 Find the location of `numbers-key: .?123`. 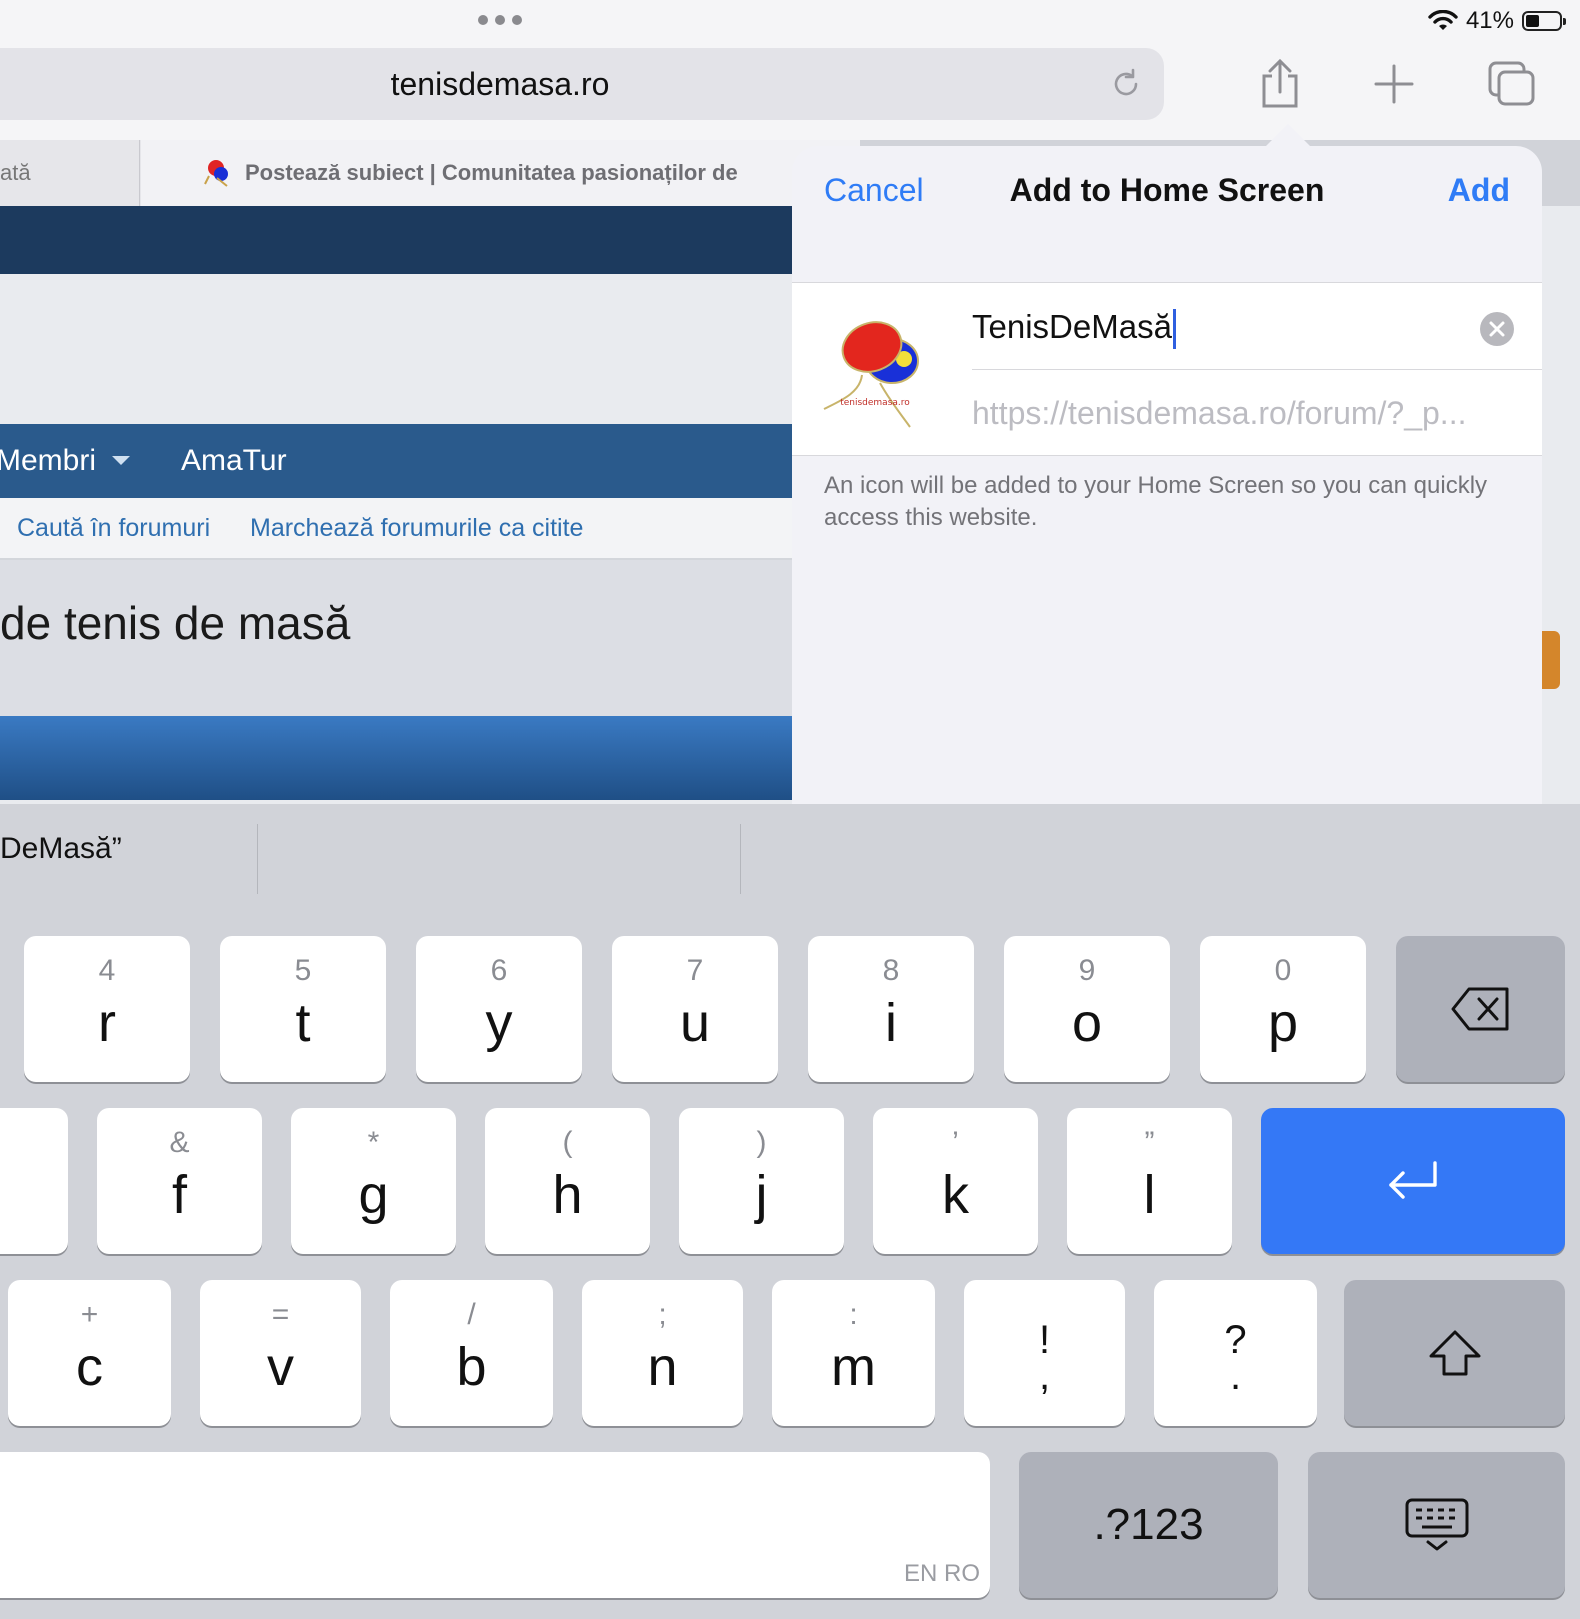

numbers-key: .?123 is located at coordinates (1148, 1525).